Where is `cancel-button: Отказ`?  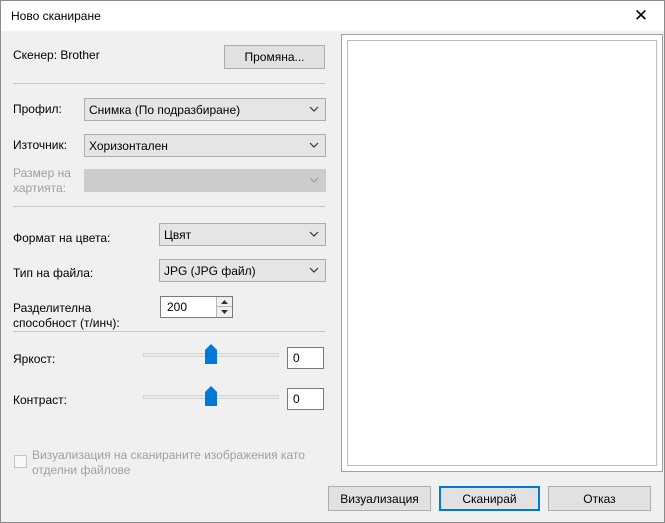
cancel-button: Отказ is located at coordinates (599, 498).